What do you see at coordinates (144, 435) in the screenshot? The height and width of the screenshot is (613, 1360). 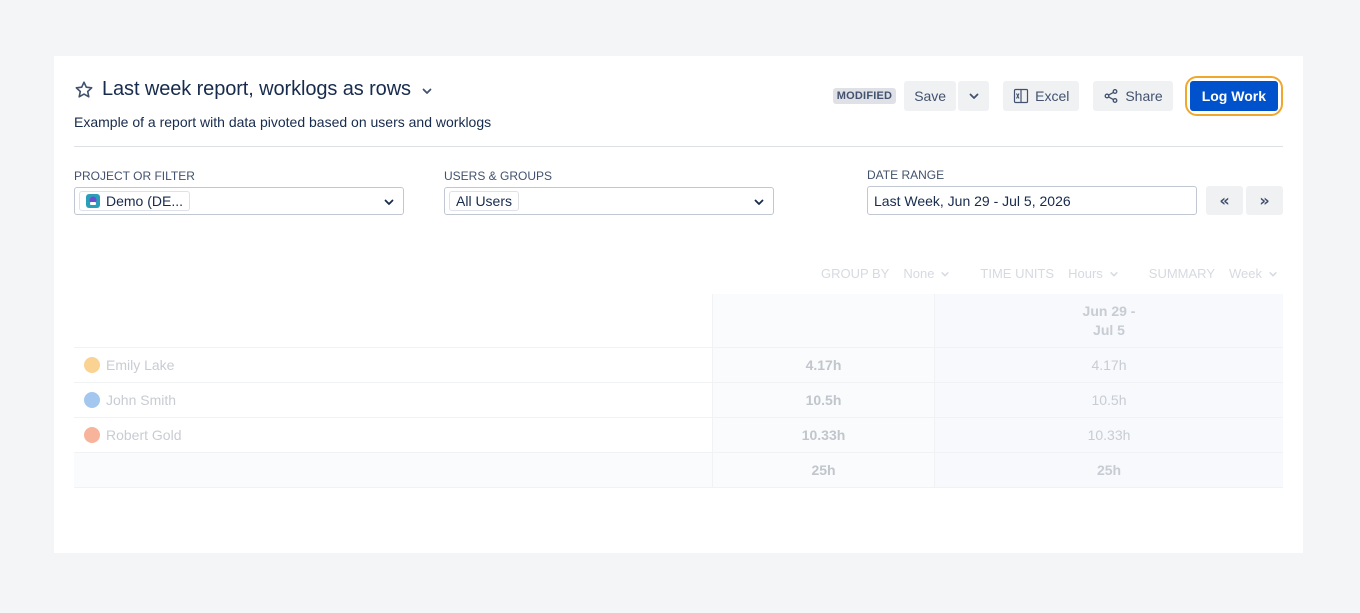 I see `user-name: Robert Gold` at bounding box center [144, 435].